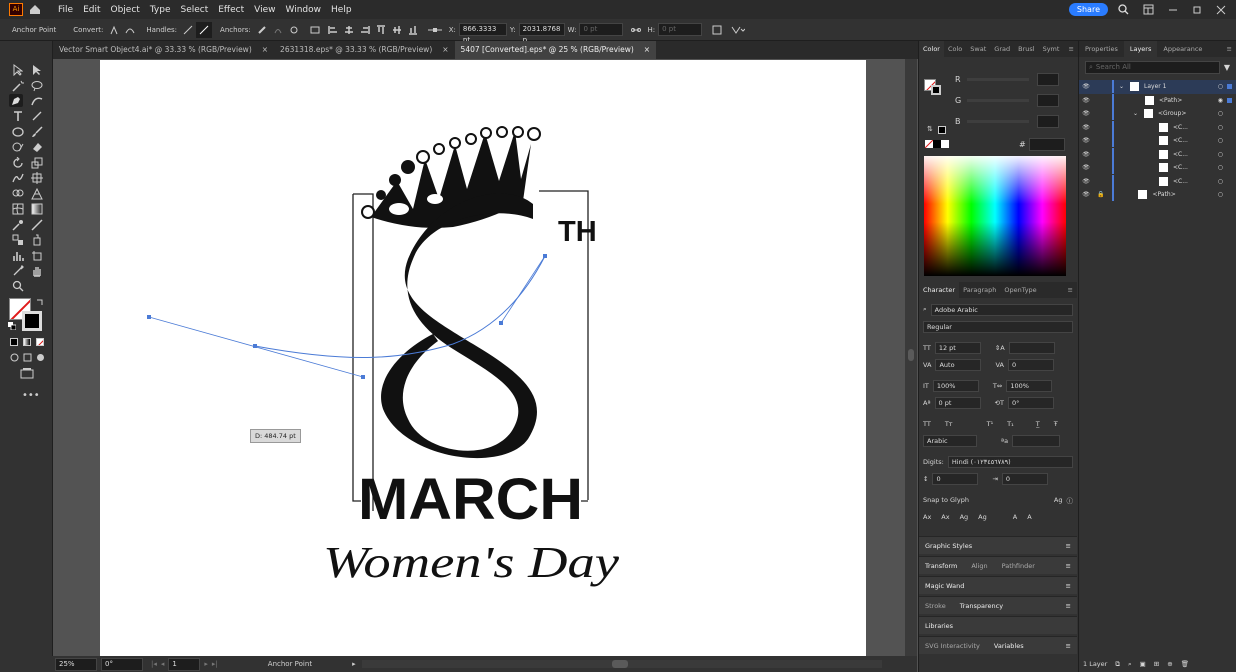 This screenshot has width=1236, height=672. What do you see at coordinates (18, 193) in the screenshot?
I see `shape-builder-tool-icon` at bounding box center [18, 193].